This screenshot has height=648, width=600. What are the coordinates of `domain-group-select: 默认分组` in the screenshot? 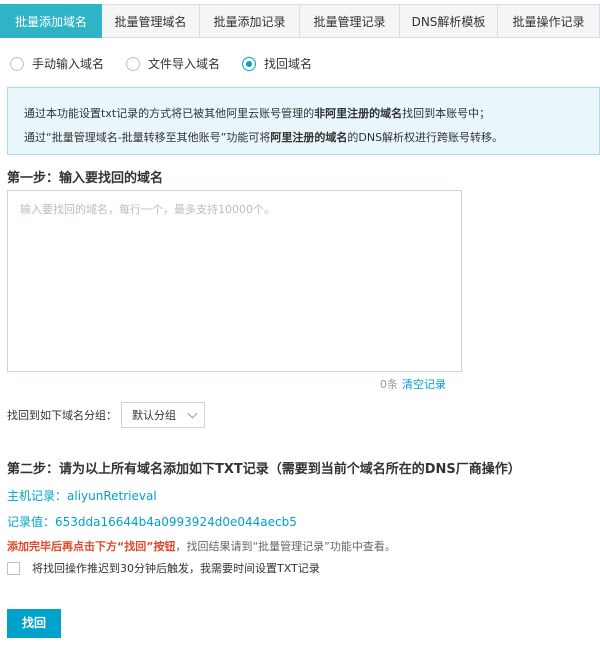 It's located at (163, 415).